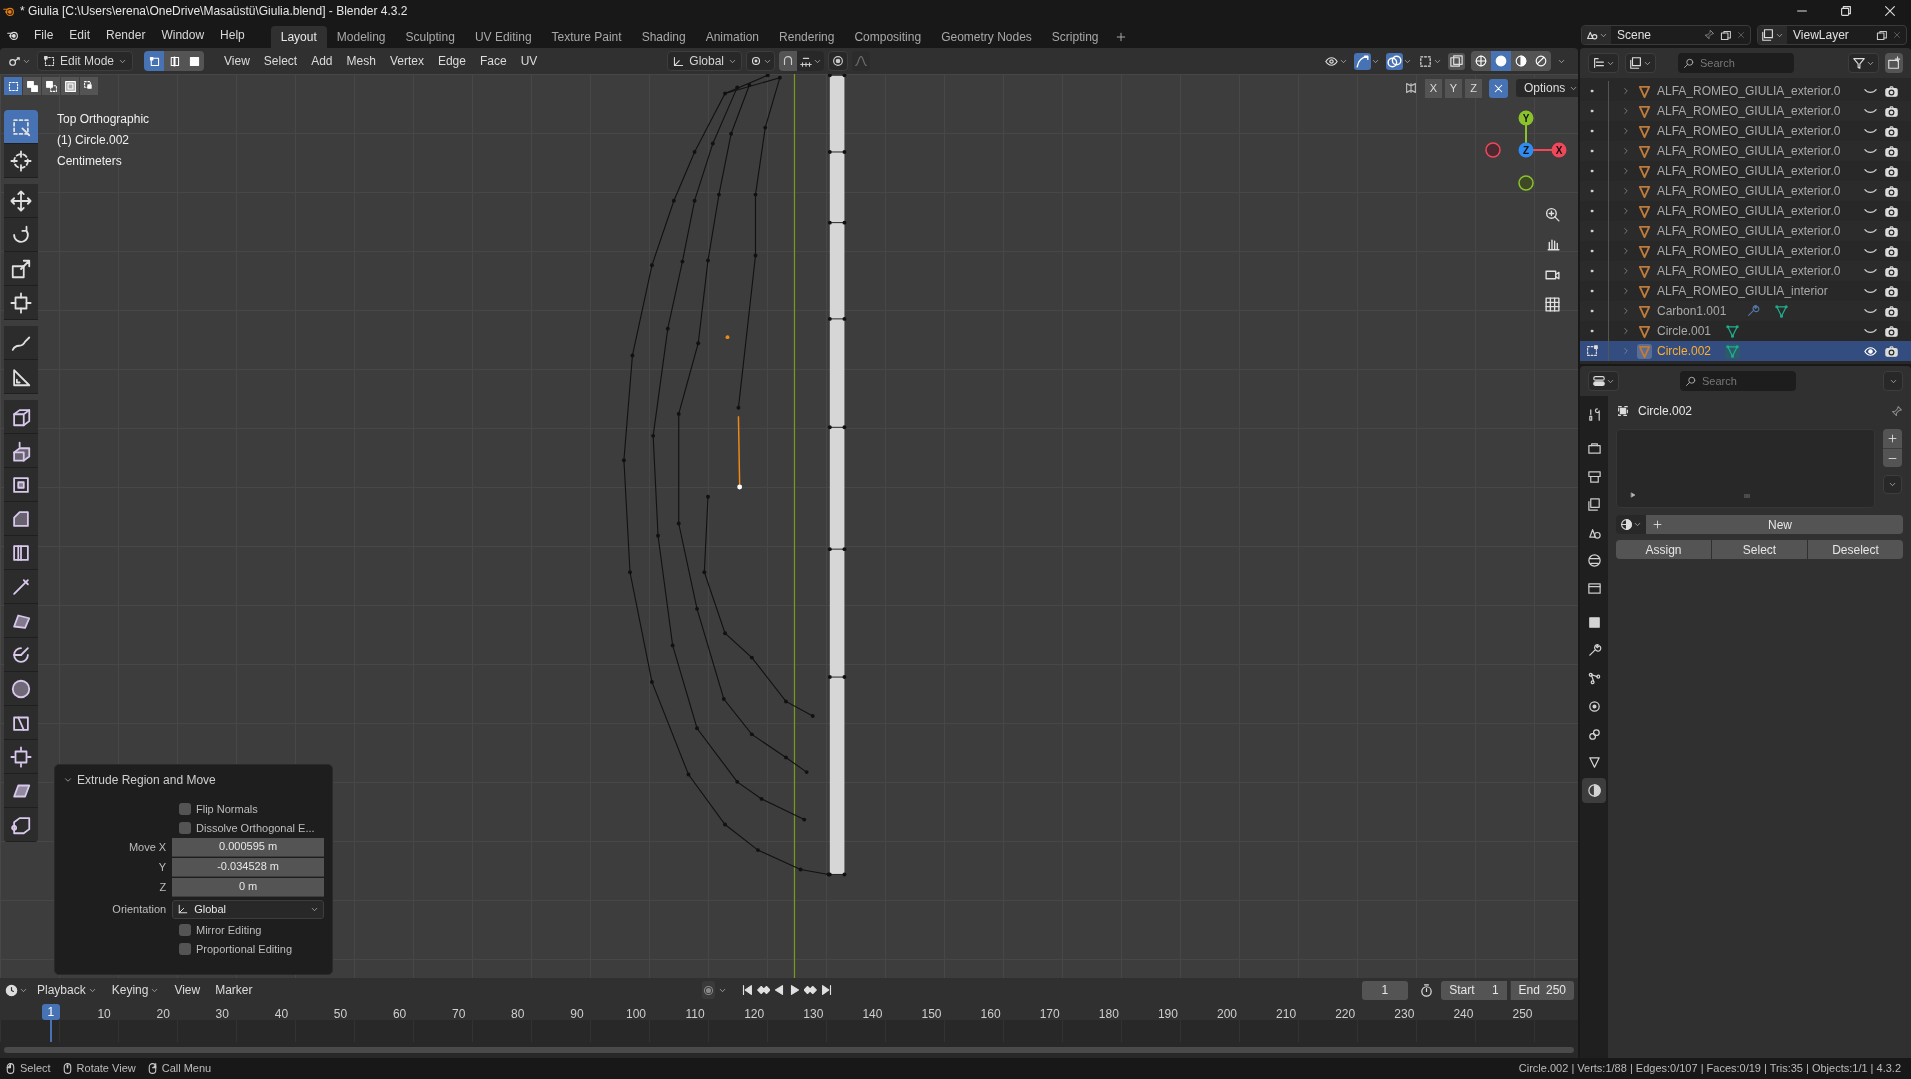 The width and height of the screenshot is (1911, 1079). What do you see at coordinates (577, 1014) in the screenshot?
I see `frame-number: 90` at bounding box center [577, 1014].